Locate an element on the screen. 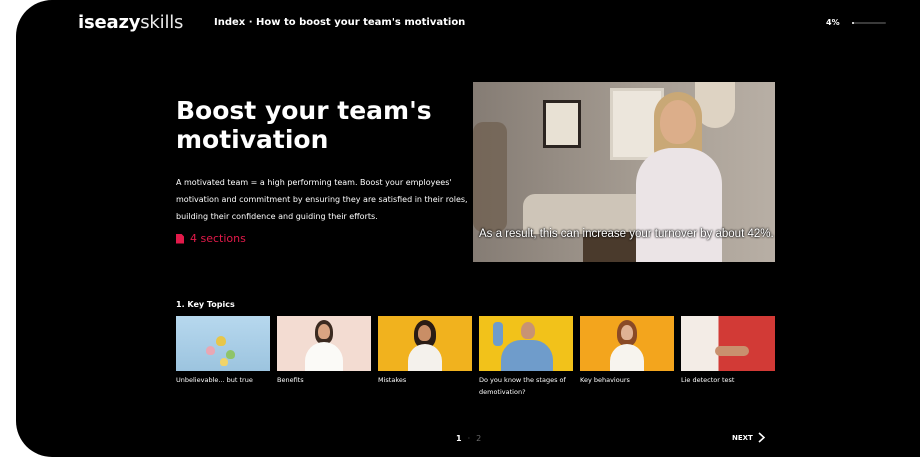  video-wall-frame is located at coordinates (562, 124).